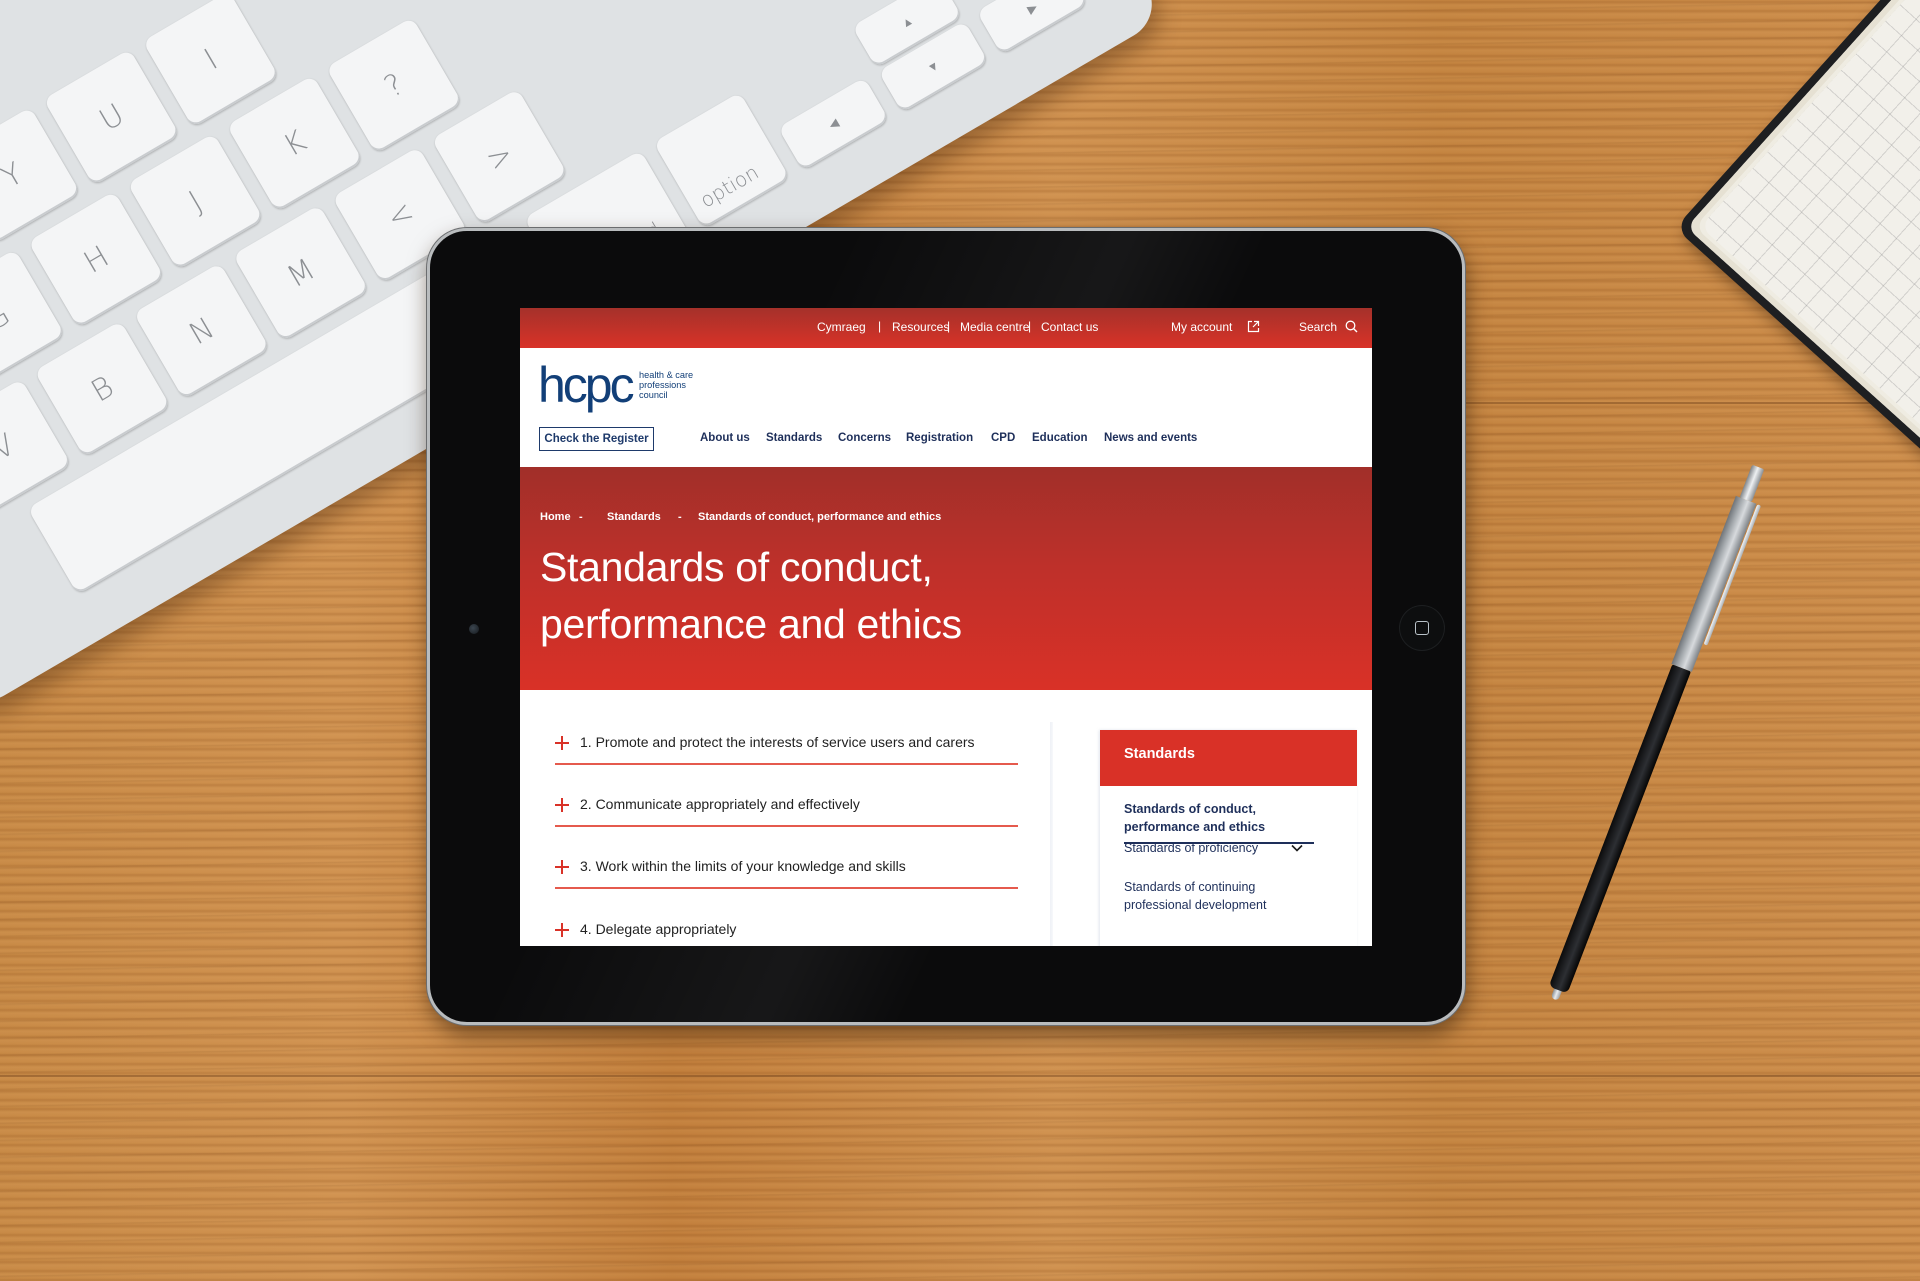 The image size is (1920, 1281). Describe the element at coordinates (1060, 438) in the screenshot. I see `nav-education: Education` at that location.